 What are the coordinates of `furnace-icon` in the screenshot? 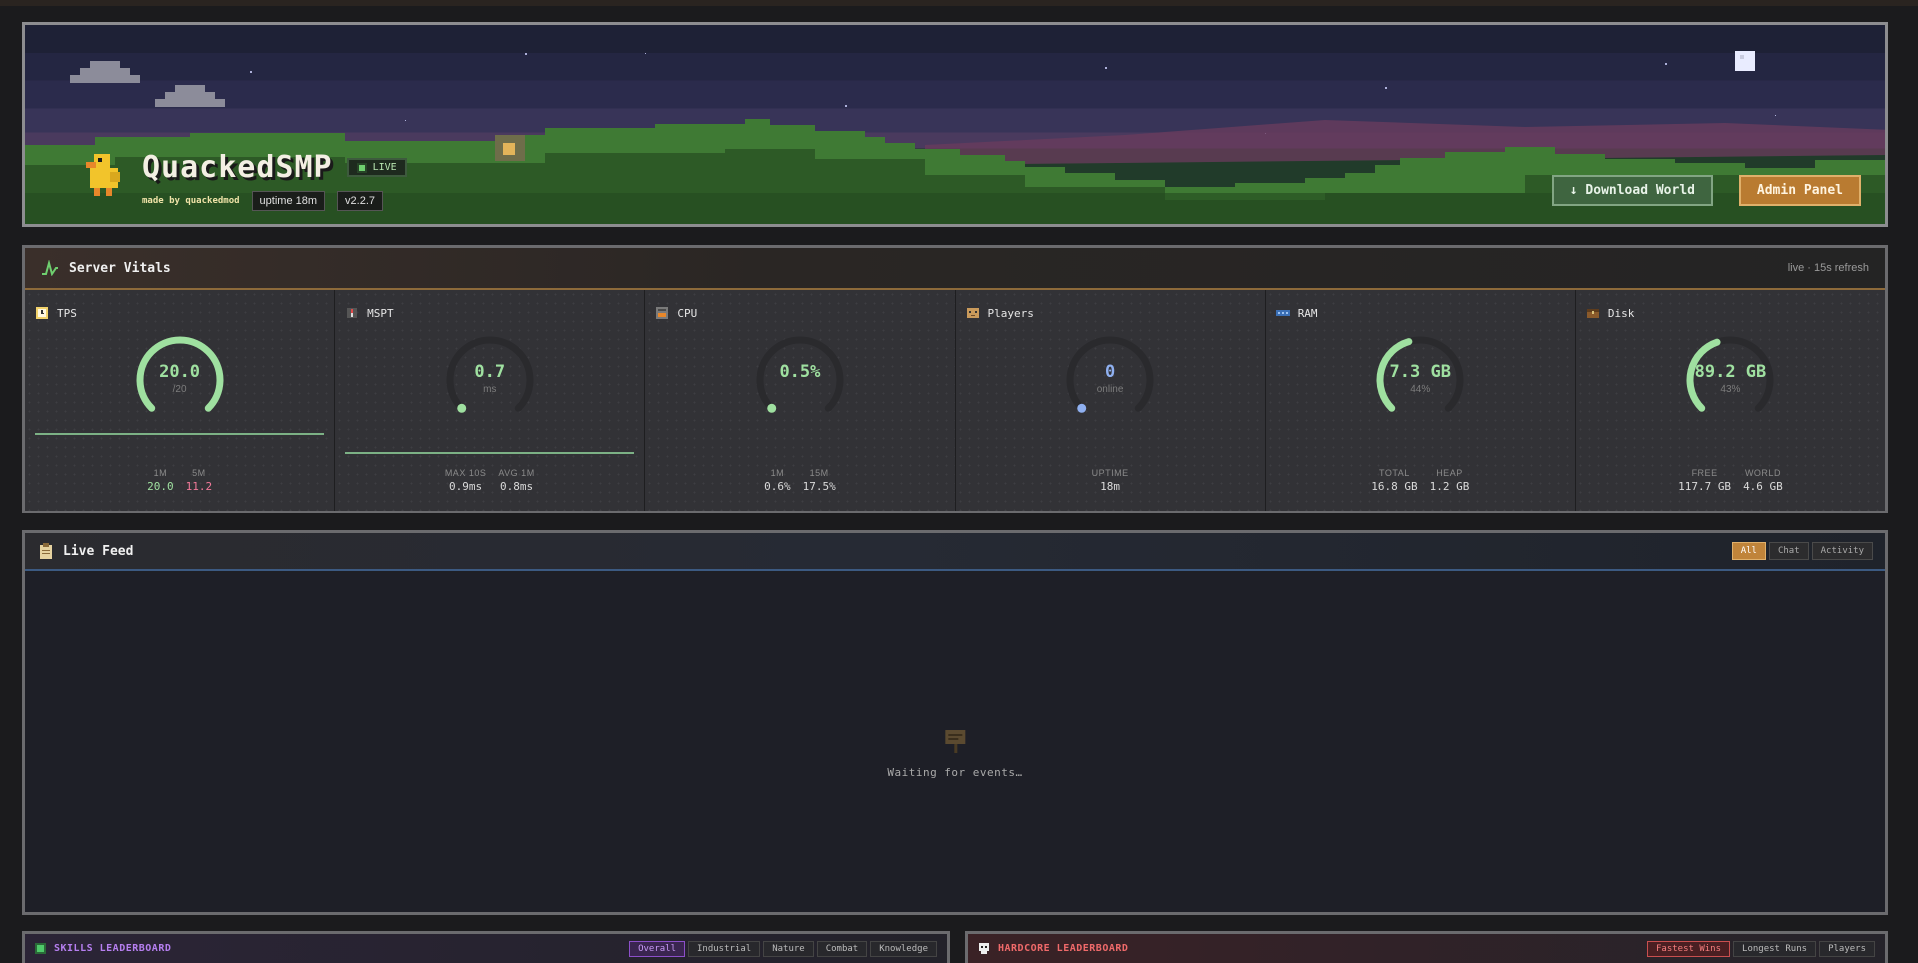 It's located at (662, 313).